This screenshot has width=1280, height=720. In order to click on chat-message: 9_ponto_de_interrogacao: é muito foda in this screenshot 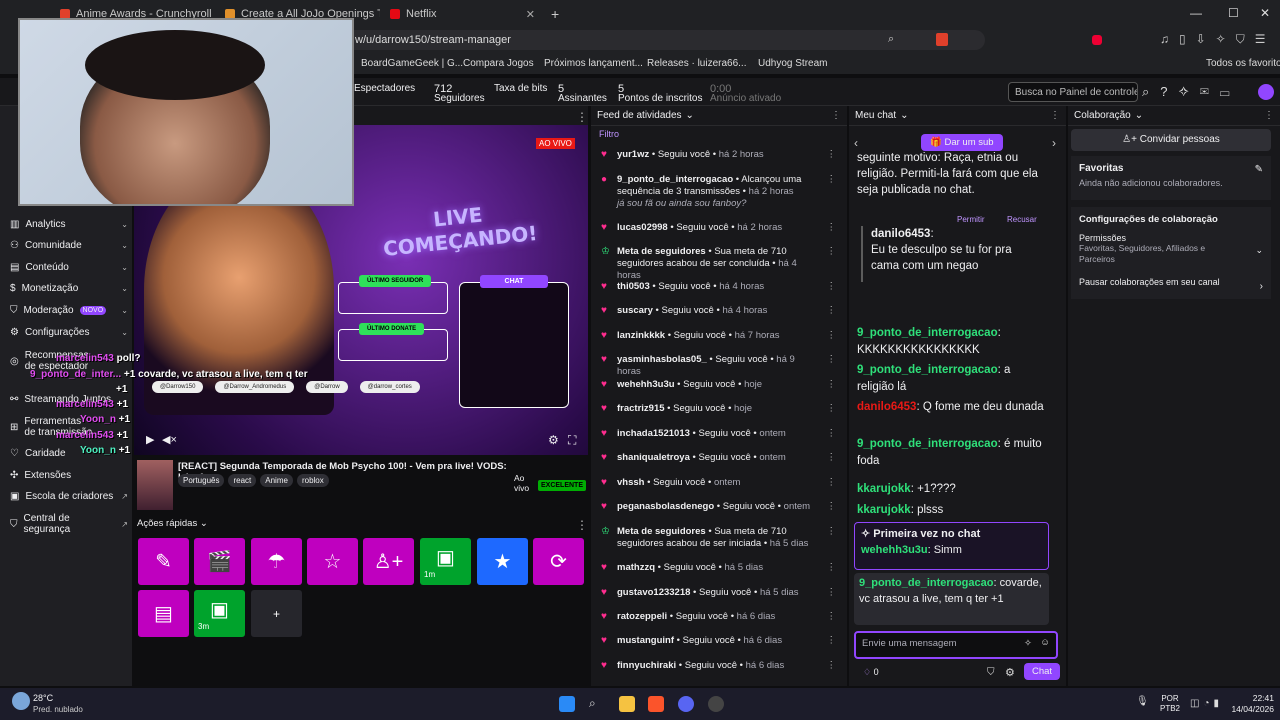, I will do `click(952, 453)`.